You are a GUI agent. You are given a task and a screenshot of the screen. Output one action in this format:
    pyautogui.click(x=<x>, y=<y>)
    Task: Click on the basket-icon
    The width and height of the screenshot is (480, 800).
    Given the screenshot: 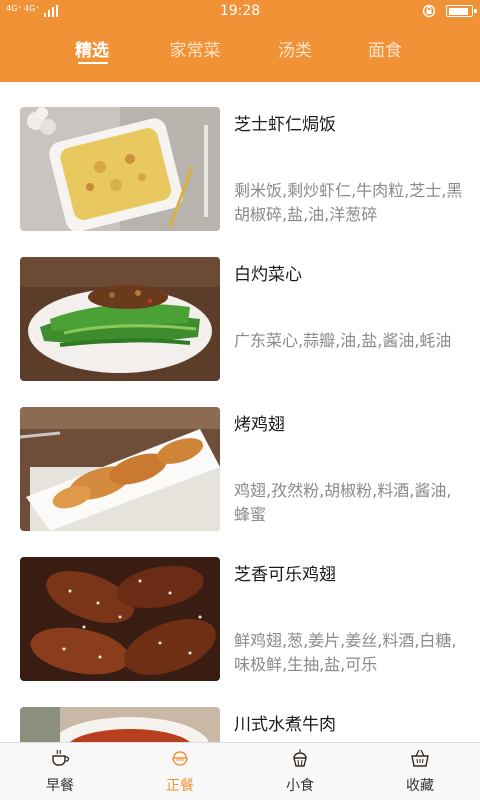 What is the action you would take?
    pyautogui.click(x=420, y=758)
    